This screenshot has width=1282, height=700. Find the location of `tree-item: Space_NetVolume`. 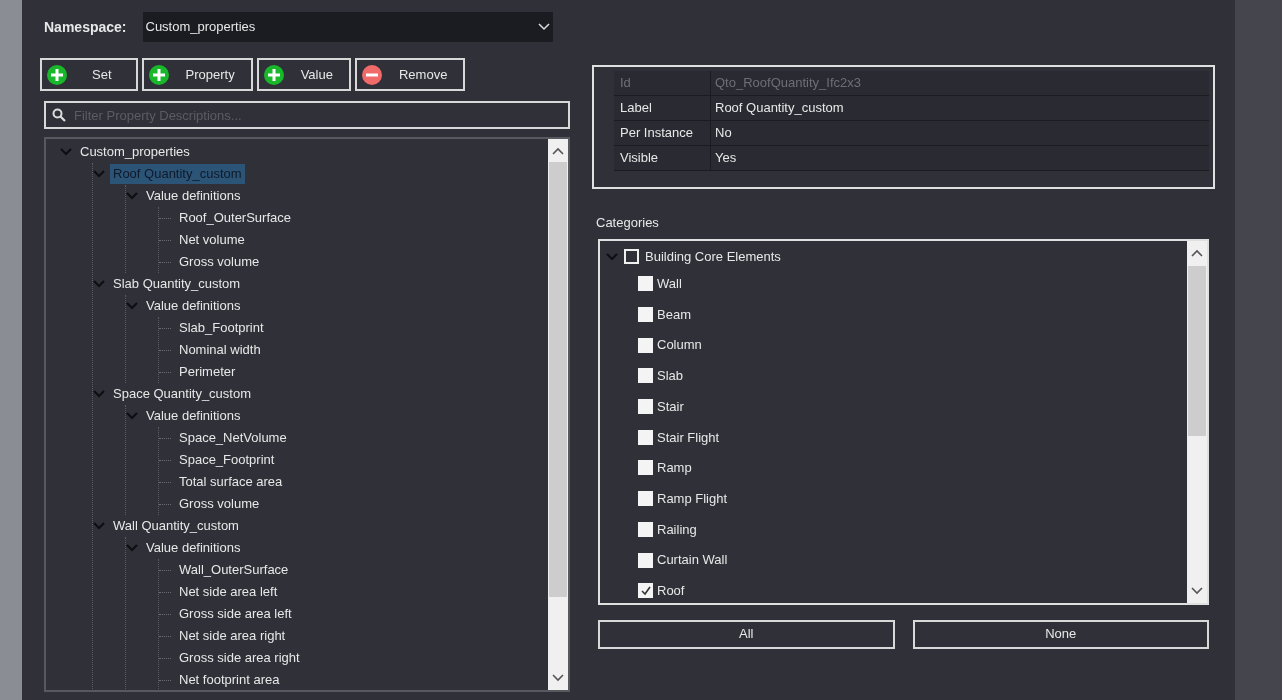

tree-item: Space_NetVolume is located at coordinates (233, 438).